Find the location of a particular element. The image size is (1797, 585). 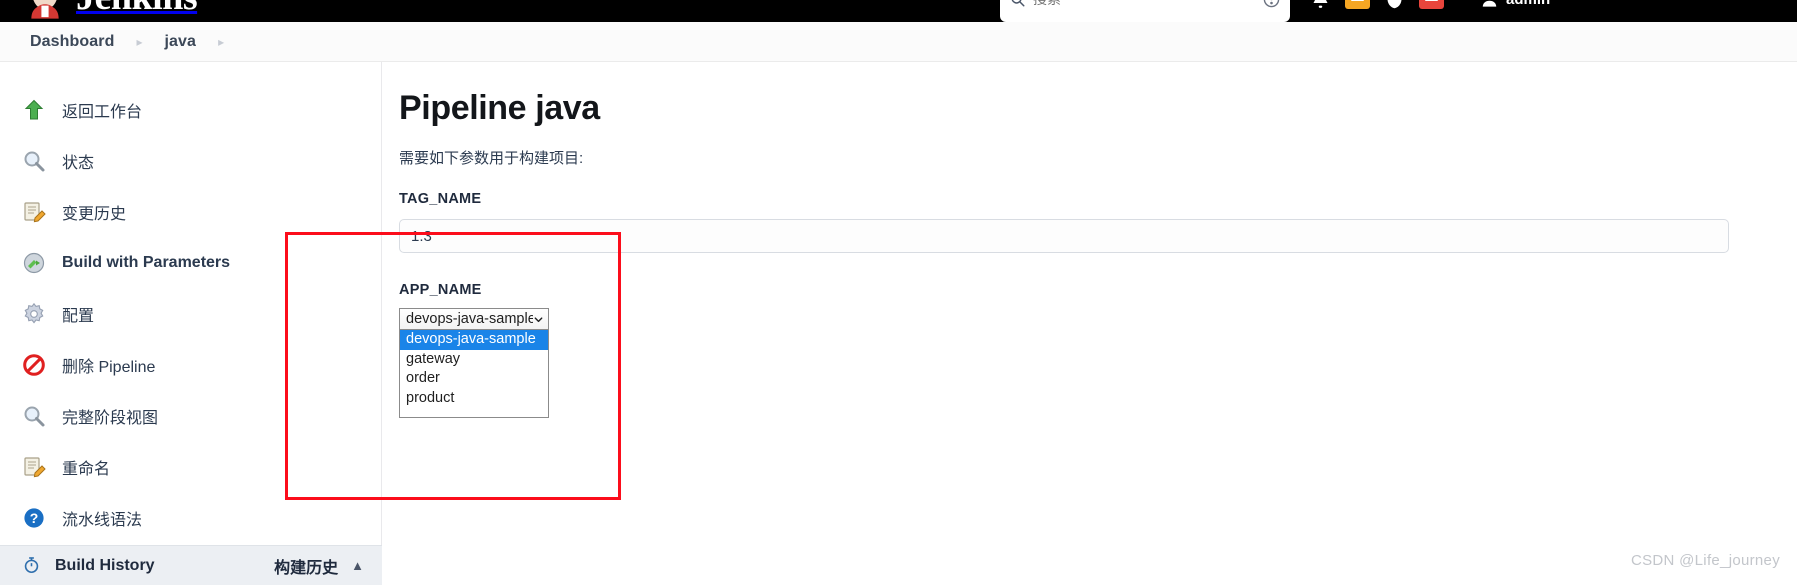

user-avatar-icon is located at coordinates (1489, 3).